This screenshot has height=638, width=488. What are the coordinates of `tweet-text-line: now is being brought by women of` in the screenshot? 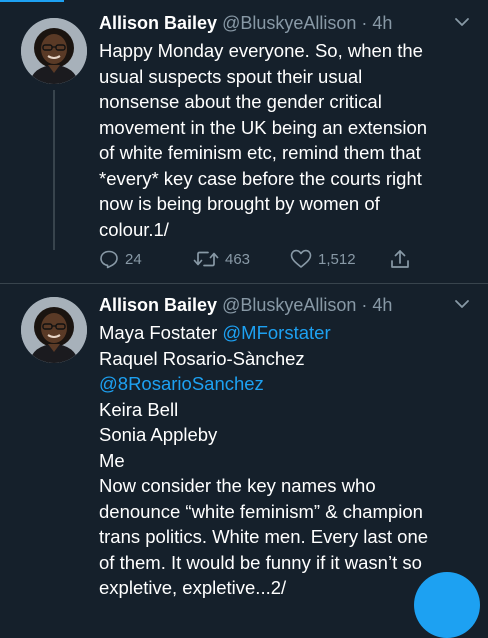 It's located at (239, 203).